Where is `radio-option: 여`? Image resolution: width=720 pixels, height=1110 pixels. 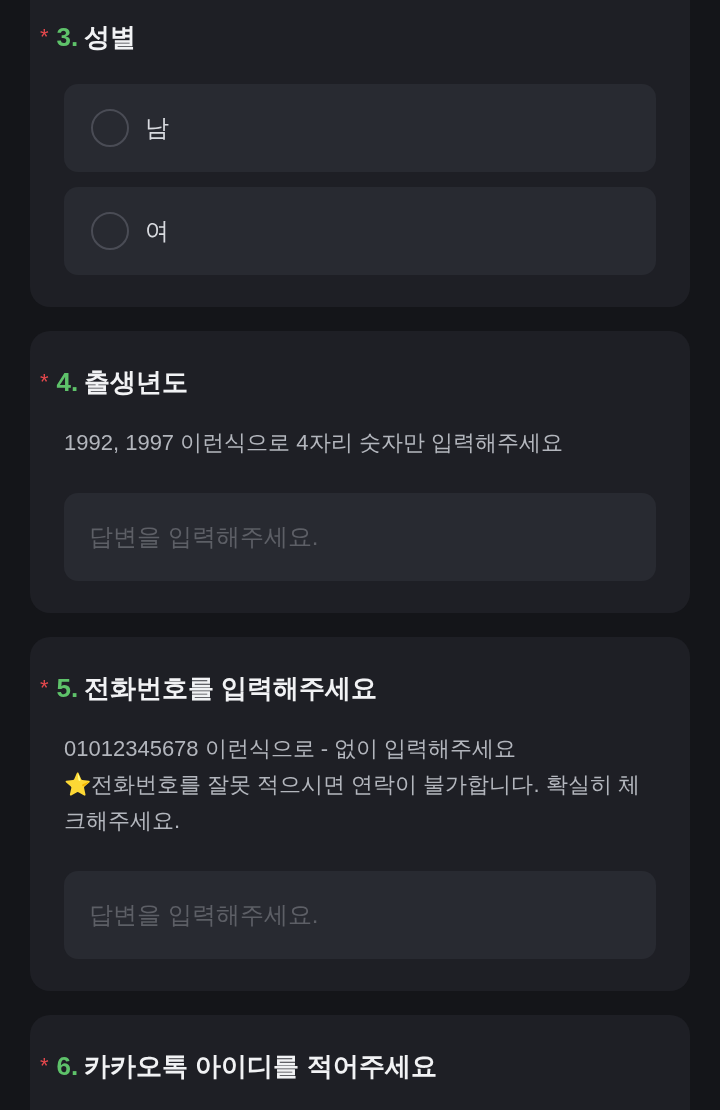 radio-option: 여 is located at coordinates (360, 231).